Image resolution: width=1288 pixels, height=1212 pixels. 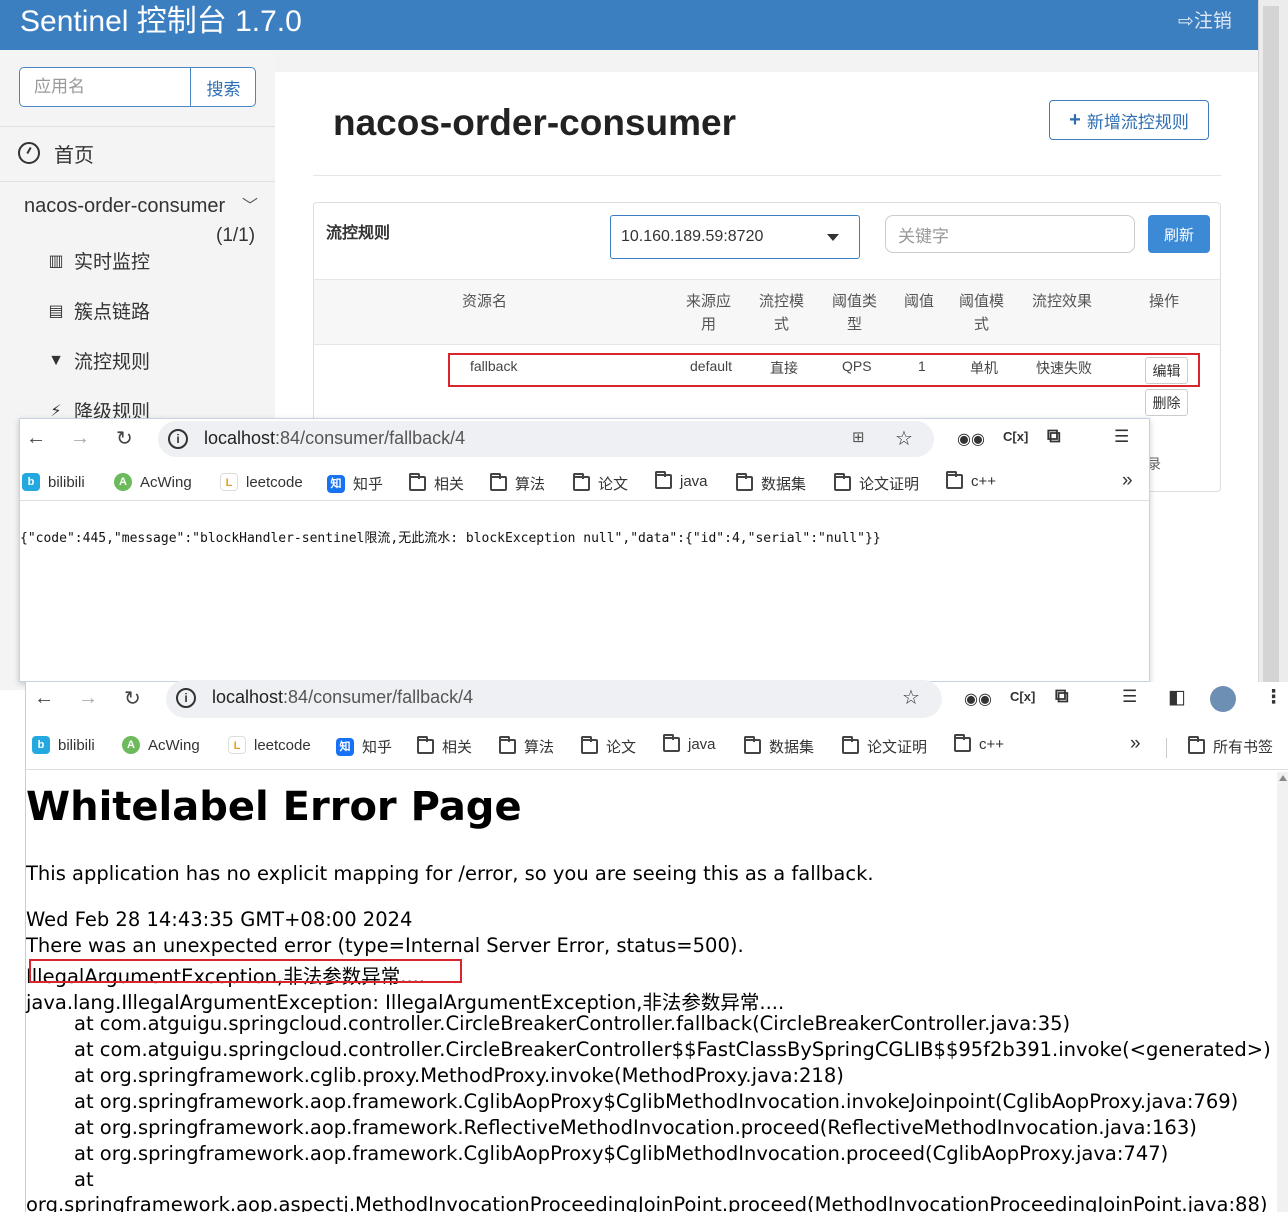 I want to click on scrollbar-thumb, so click(x=1271, y=346).